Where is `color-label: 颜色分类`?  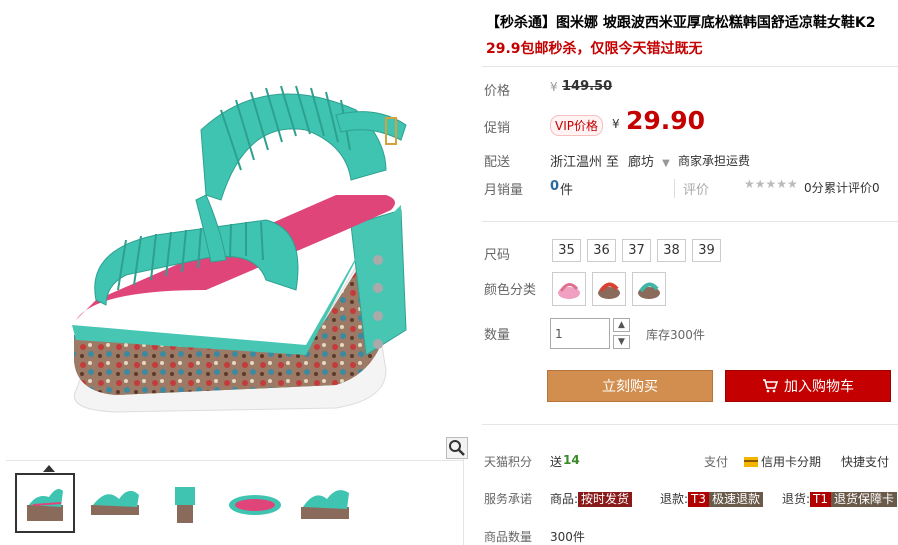
color-label: 颜色分类 is located at coordinates (510, 290).